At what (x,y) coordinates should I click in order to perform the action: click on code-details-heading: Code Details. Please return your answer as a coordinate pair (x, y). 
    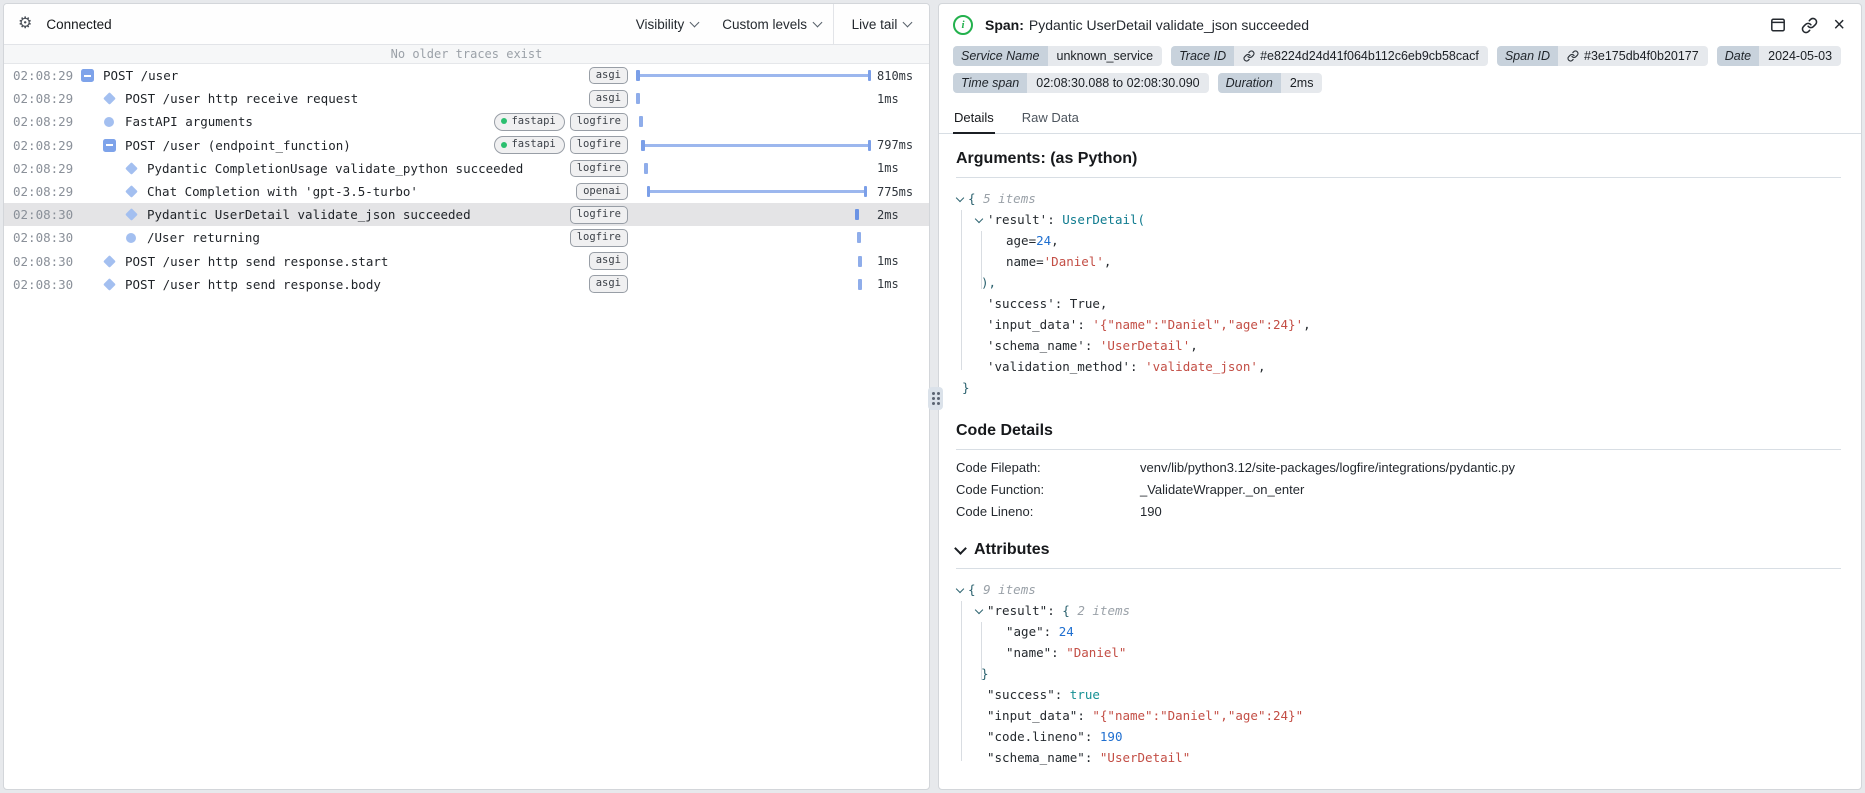
    Looking at the image, I should click on (1004, 430).